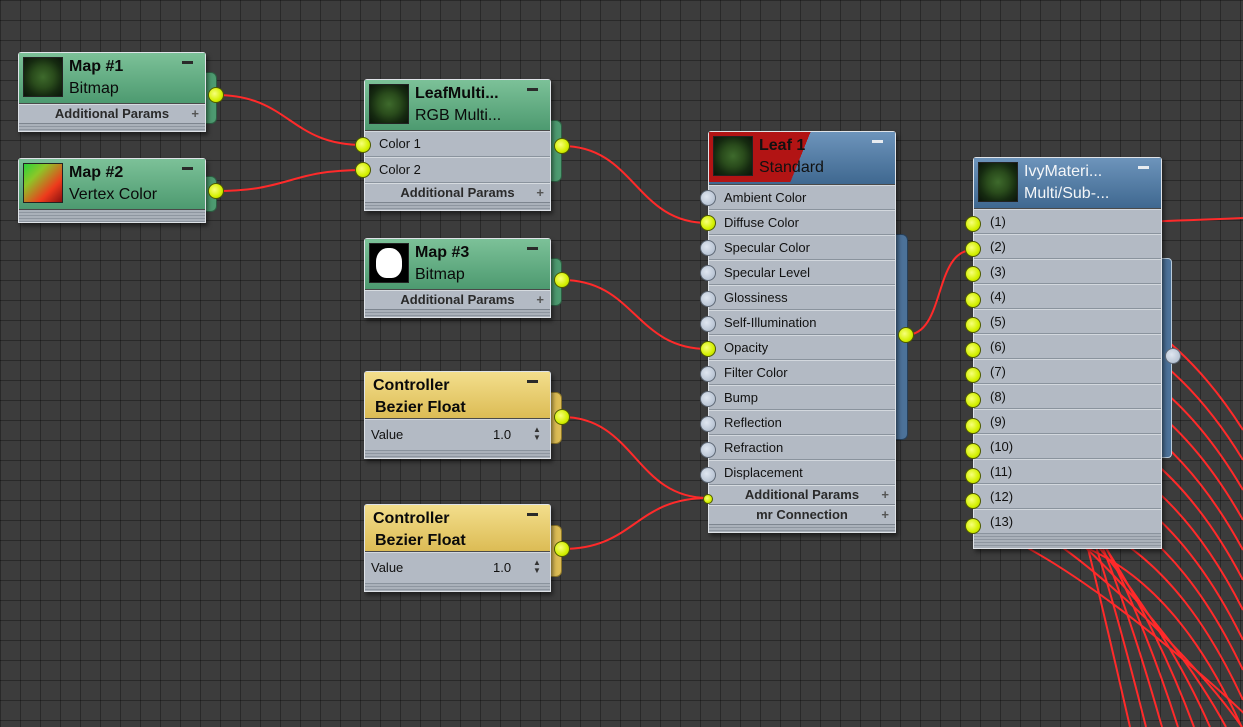 The image size is (1243, 727). I want to click on output-socket-ivy, so click(1173, 356).